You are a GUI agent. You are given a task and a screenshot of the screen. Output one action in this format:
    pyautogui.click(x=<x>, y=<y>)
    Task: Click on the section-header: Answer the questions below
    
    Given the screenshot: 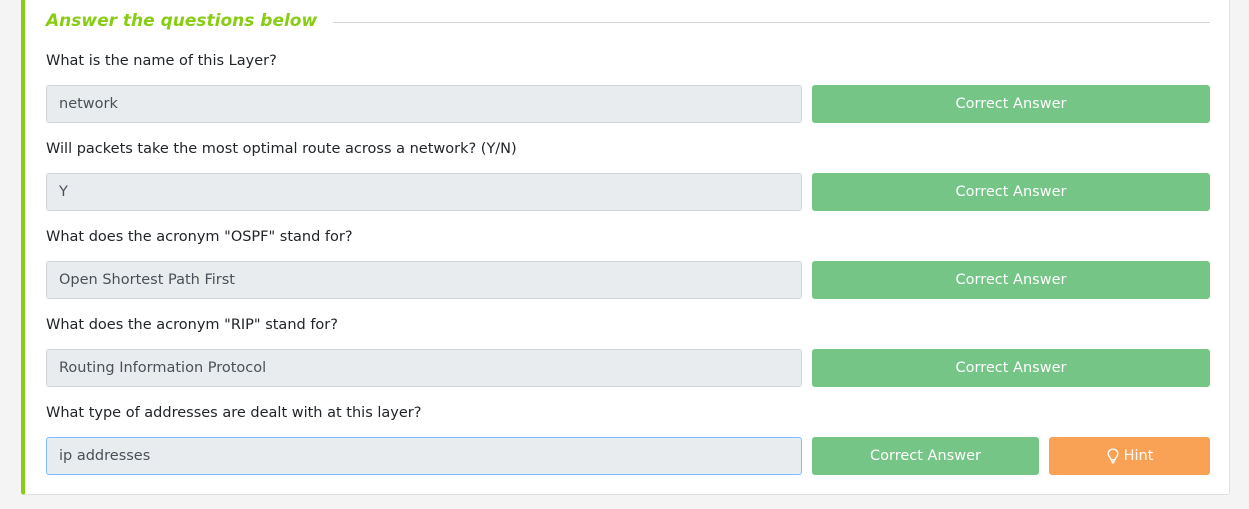 What is the action you would take?
    pyautogui.click(x=628, y=21)
    